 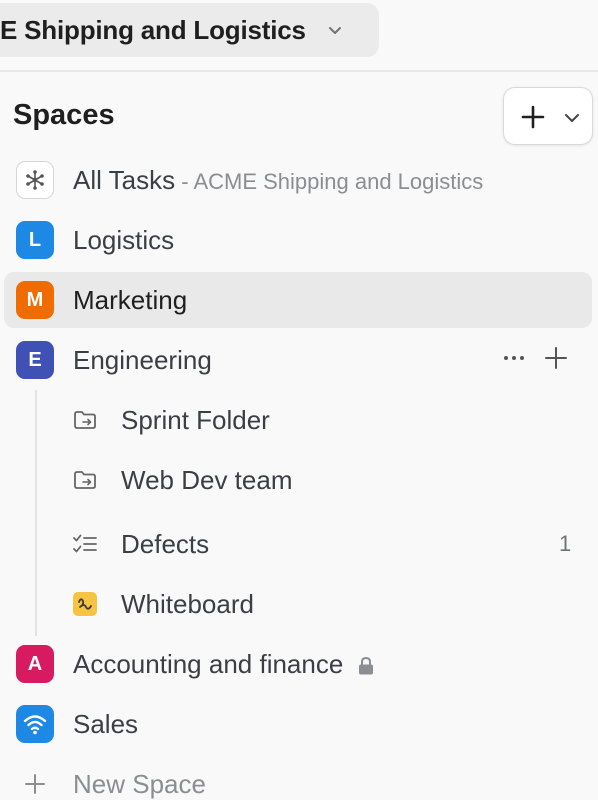 I want to click on all-tasks-label: All Tasks, so click(x=124, y=179).